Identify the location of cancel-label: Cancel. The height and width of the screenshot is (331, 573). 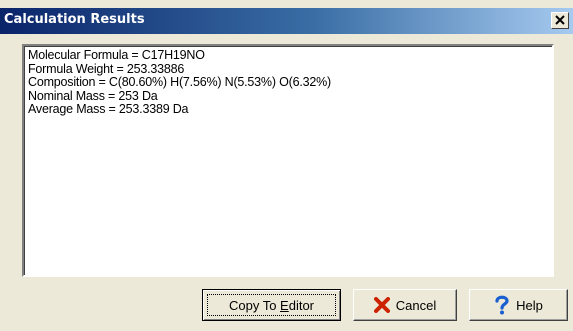
(416, 305).